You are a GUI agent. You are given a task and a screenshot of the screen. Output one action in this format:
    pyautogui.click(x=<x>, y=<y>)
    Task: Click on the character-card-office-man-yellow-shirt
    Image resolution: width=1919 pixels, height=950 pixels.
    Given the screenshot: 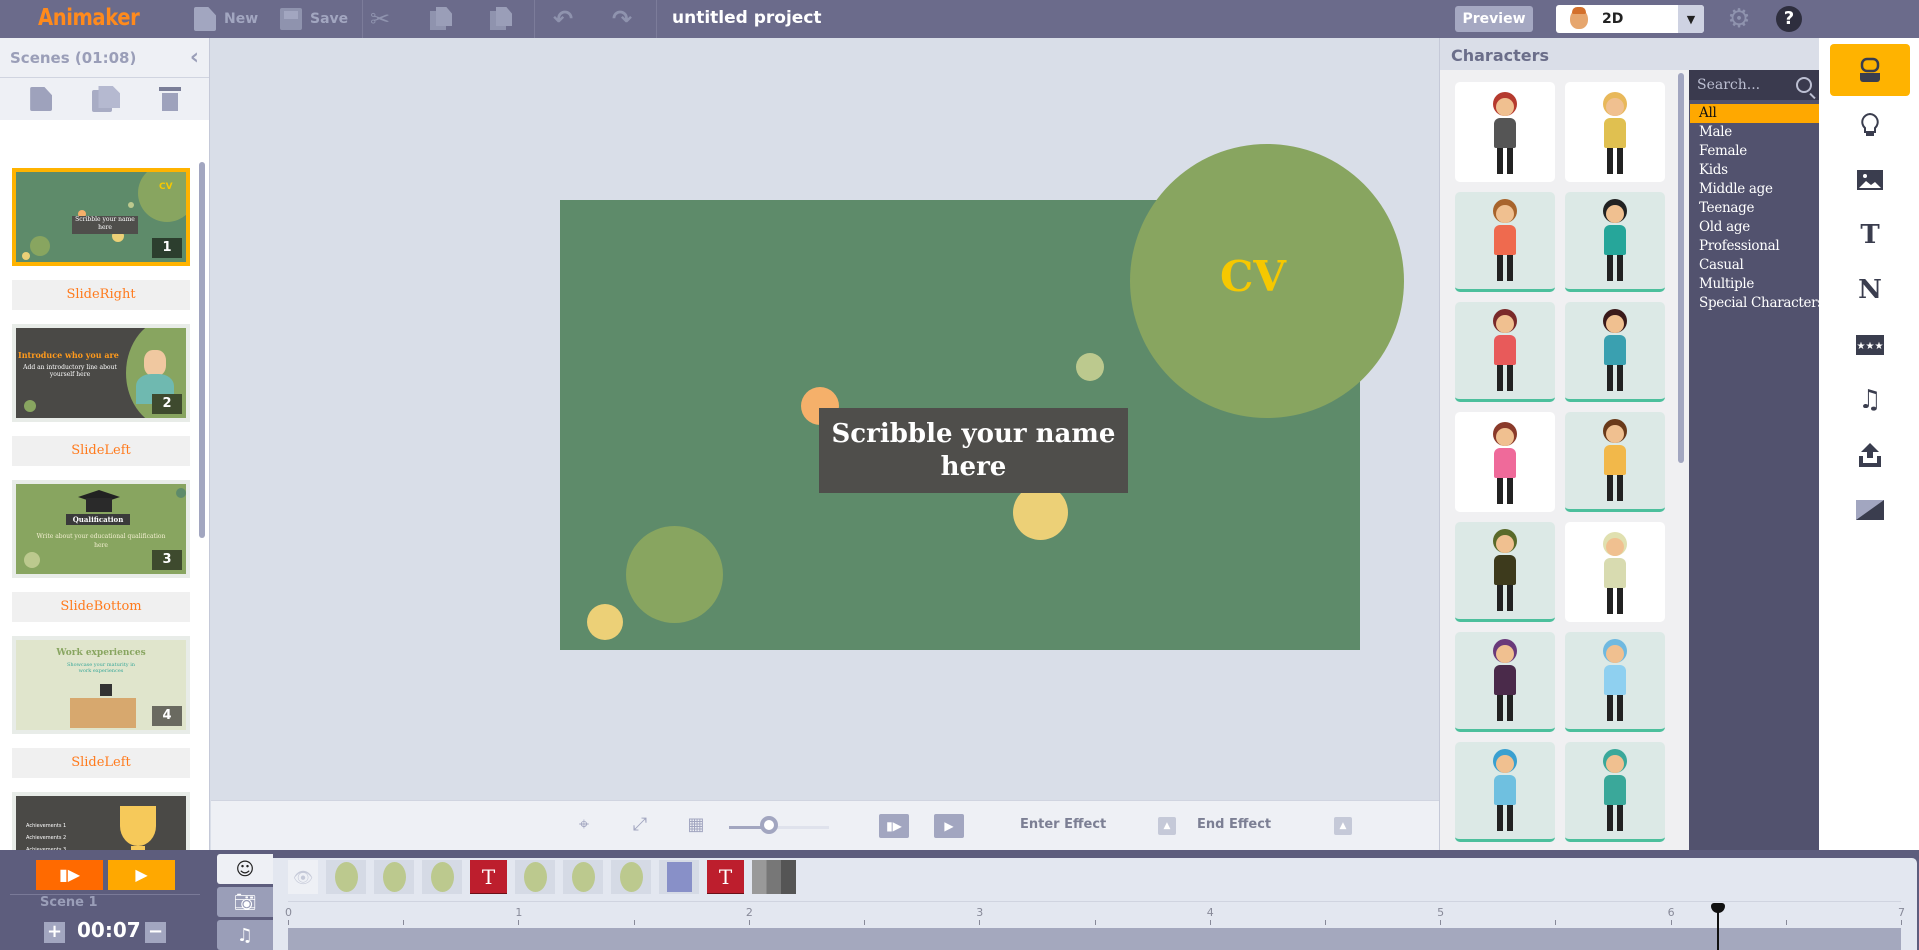 What is the action you would take?
    pyautogui.click(x=1615, y=132)
    